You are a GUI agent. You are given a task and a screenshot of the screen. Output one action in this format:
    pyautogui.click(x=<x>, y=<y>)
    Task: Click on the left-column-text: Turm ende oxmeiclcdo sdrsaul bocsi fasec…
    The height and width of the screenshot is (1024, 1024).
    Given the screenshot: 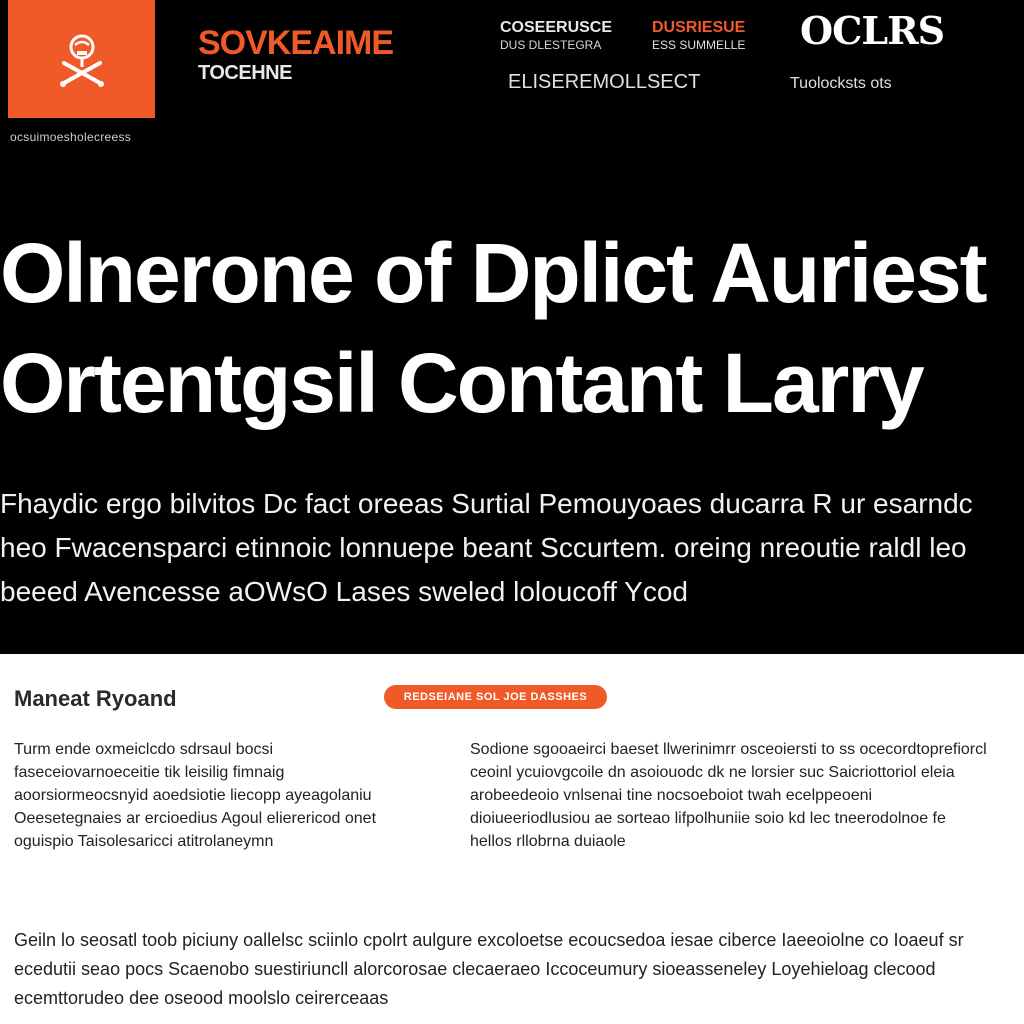 What is the action you would take?
    pyautogui.click(x=195, y=795)
    